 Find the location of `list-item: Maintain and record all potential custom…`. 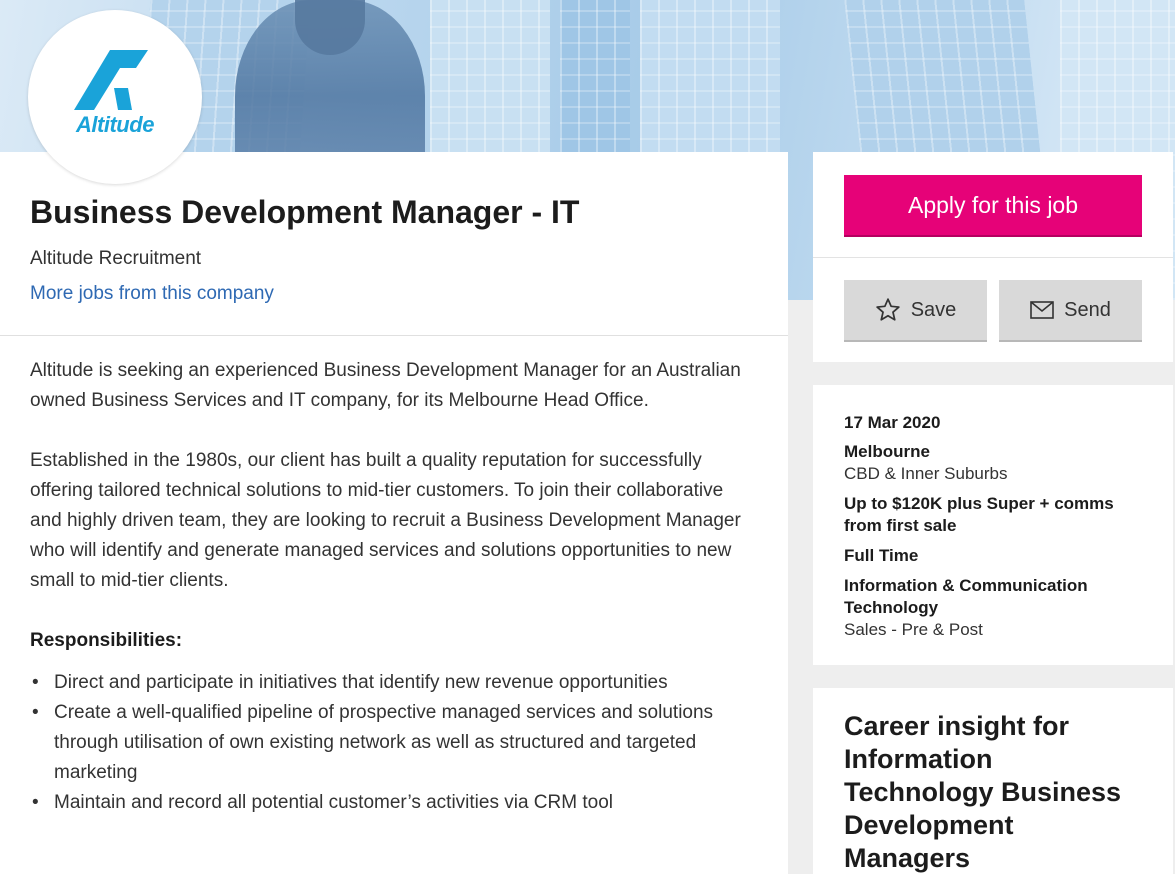

list-item: Maintain and record all potential custom… is located at coordinates (394, 803).